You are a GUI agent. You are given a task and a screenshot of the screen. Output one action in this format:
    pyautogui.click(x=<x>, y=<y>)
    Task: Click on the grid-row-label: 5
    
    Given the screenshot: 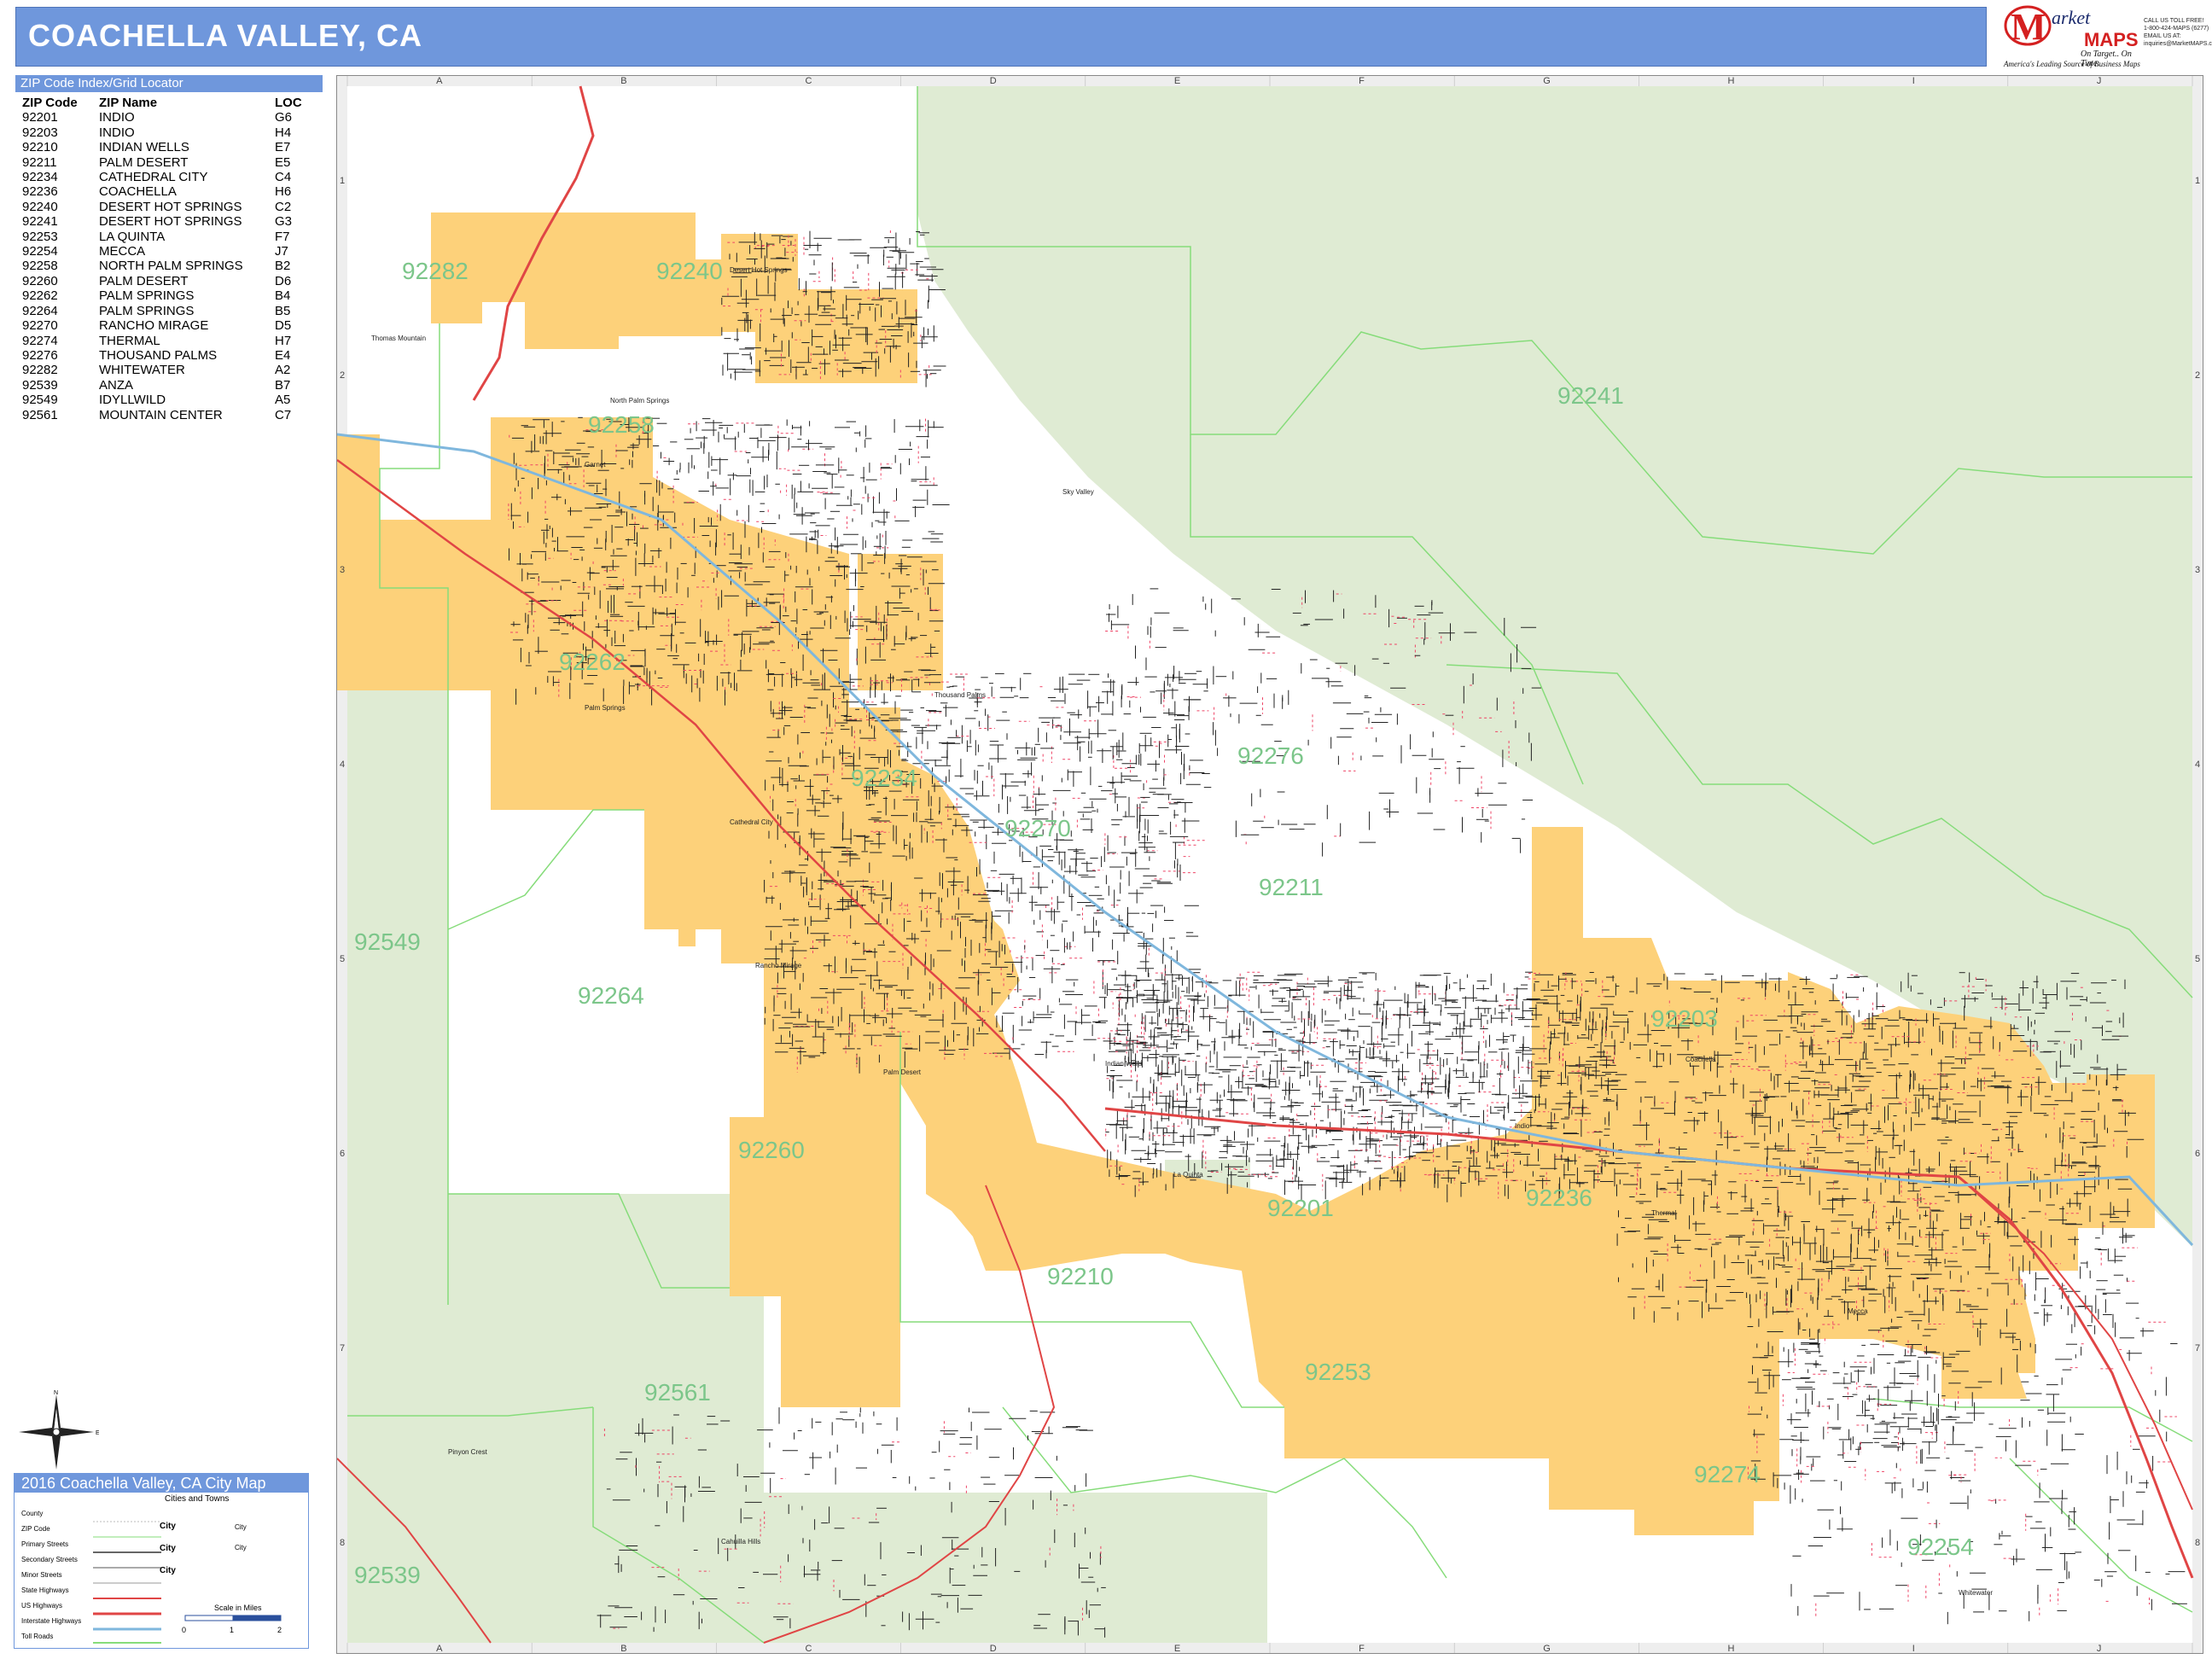 What is the action you would take?
    pyautogui.click(x=342, y=959)
    